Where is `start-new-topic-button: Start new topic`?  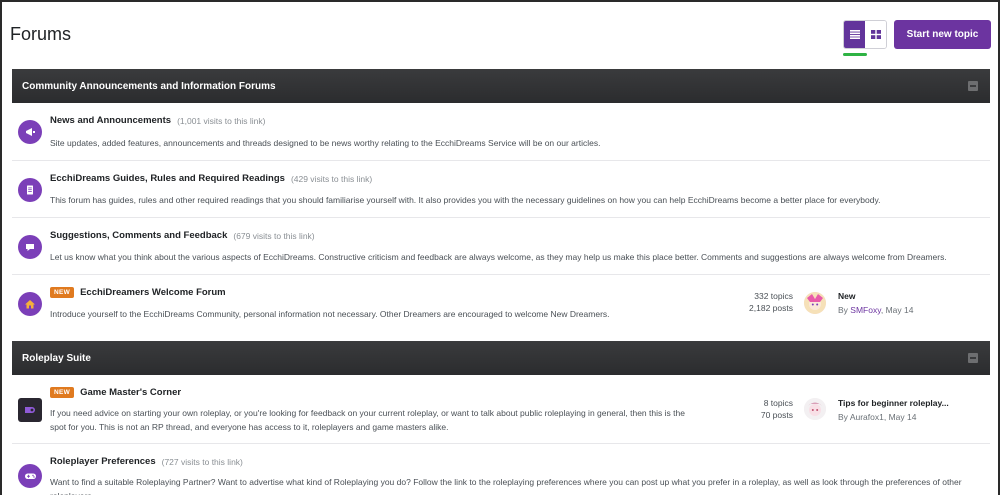 start-new-topic-button: Start new topic is located at coordinates (942, 34).